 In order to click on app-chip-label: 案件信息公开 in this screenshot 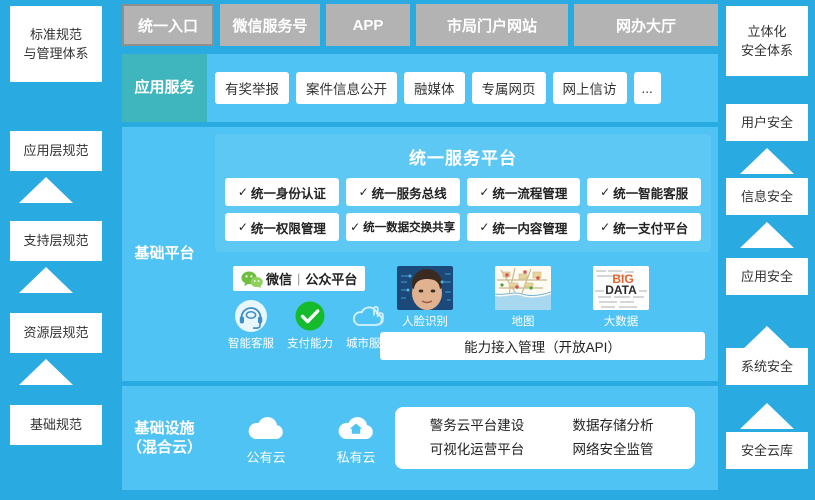, I will do `click(346, 89)`.